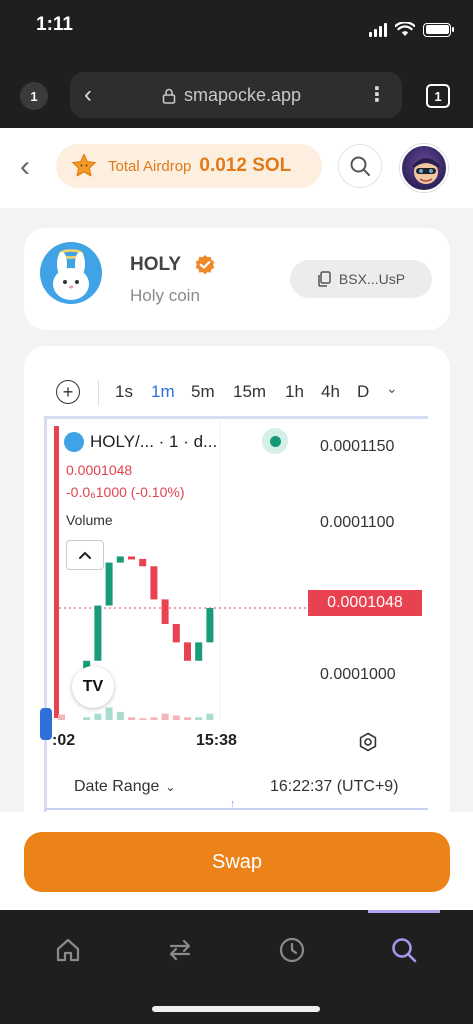  Describe the element at coordinates (438, 29) in the screenshot. I see `battery-icon` at that location.